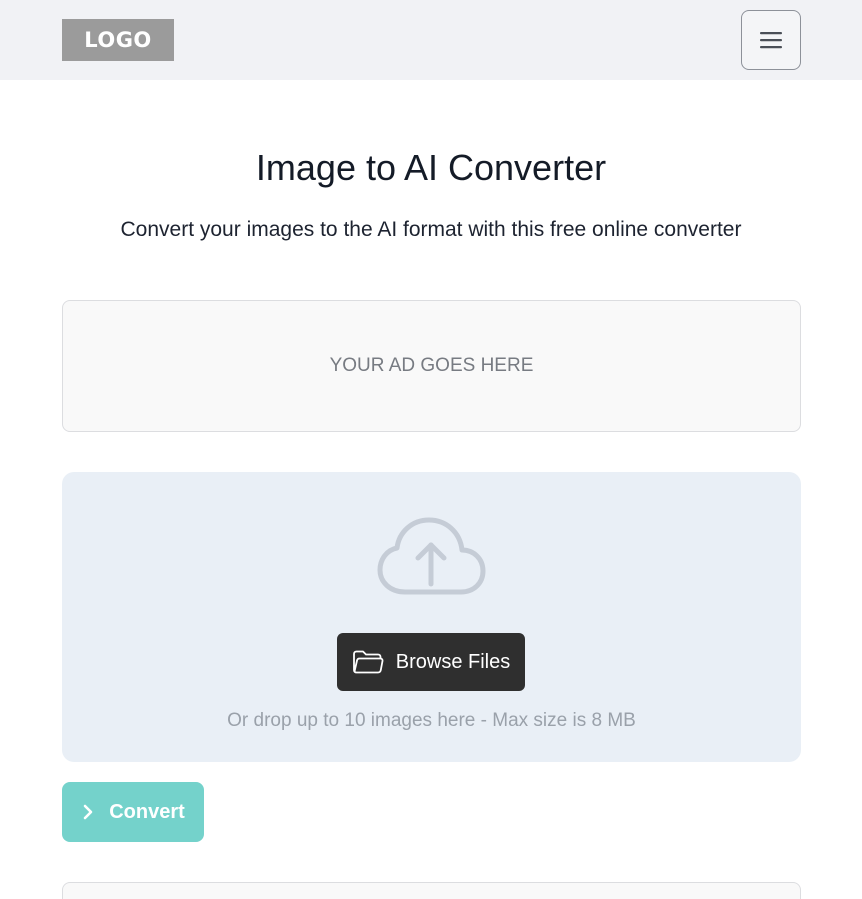 The width and height of the screenshot is (862, 899). What do you see at coordinates (431, 40) in the screenshot?
I see `site-header: LOGO` at bounding box center [431, 40].